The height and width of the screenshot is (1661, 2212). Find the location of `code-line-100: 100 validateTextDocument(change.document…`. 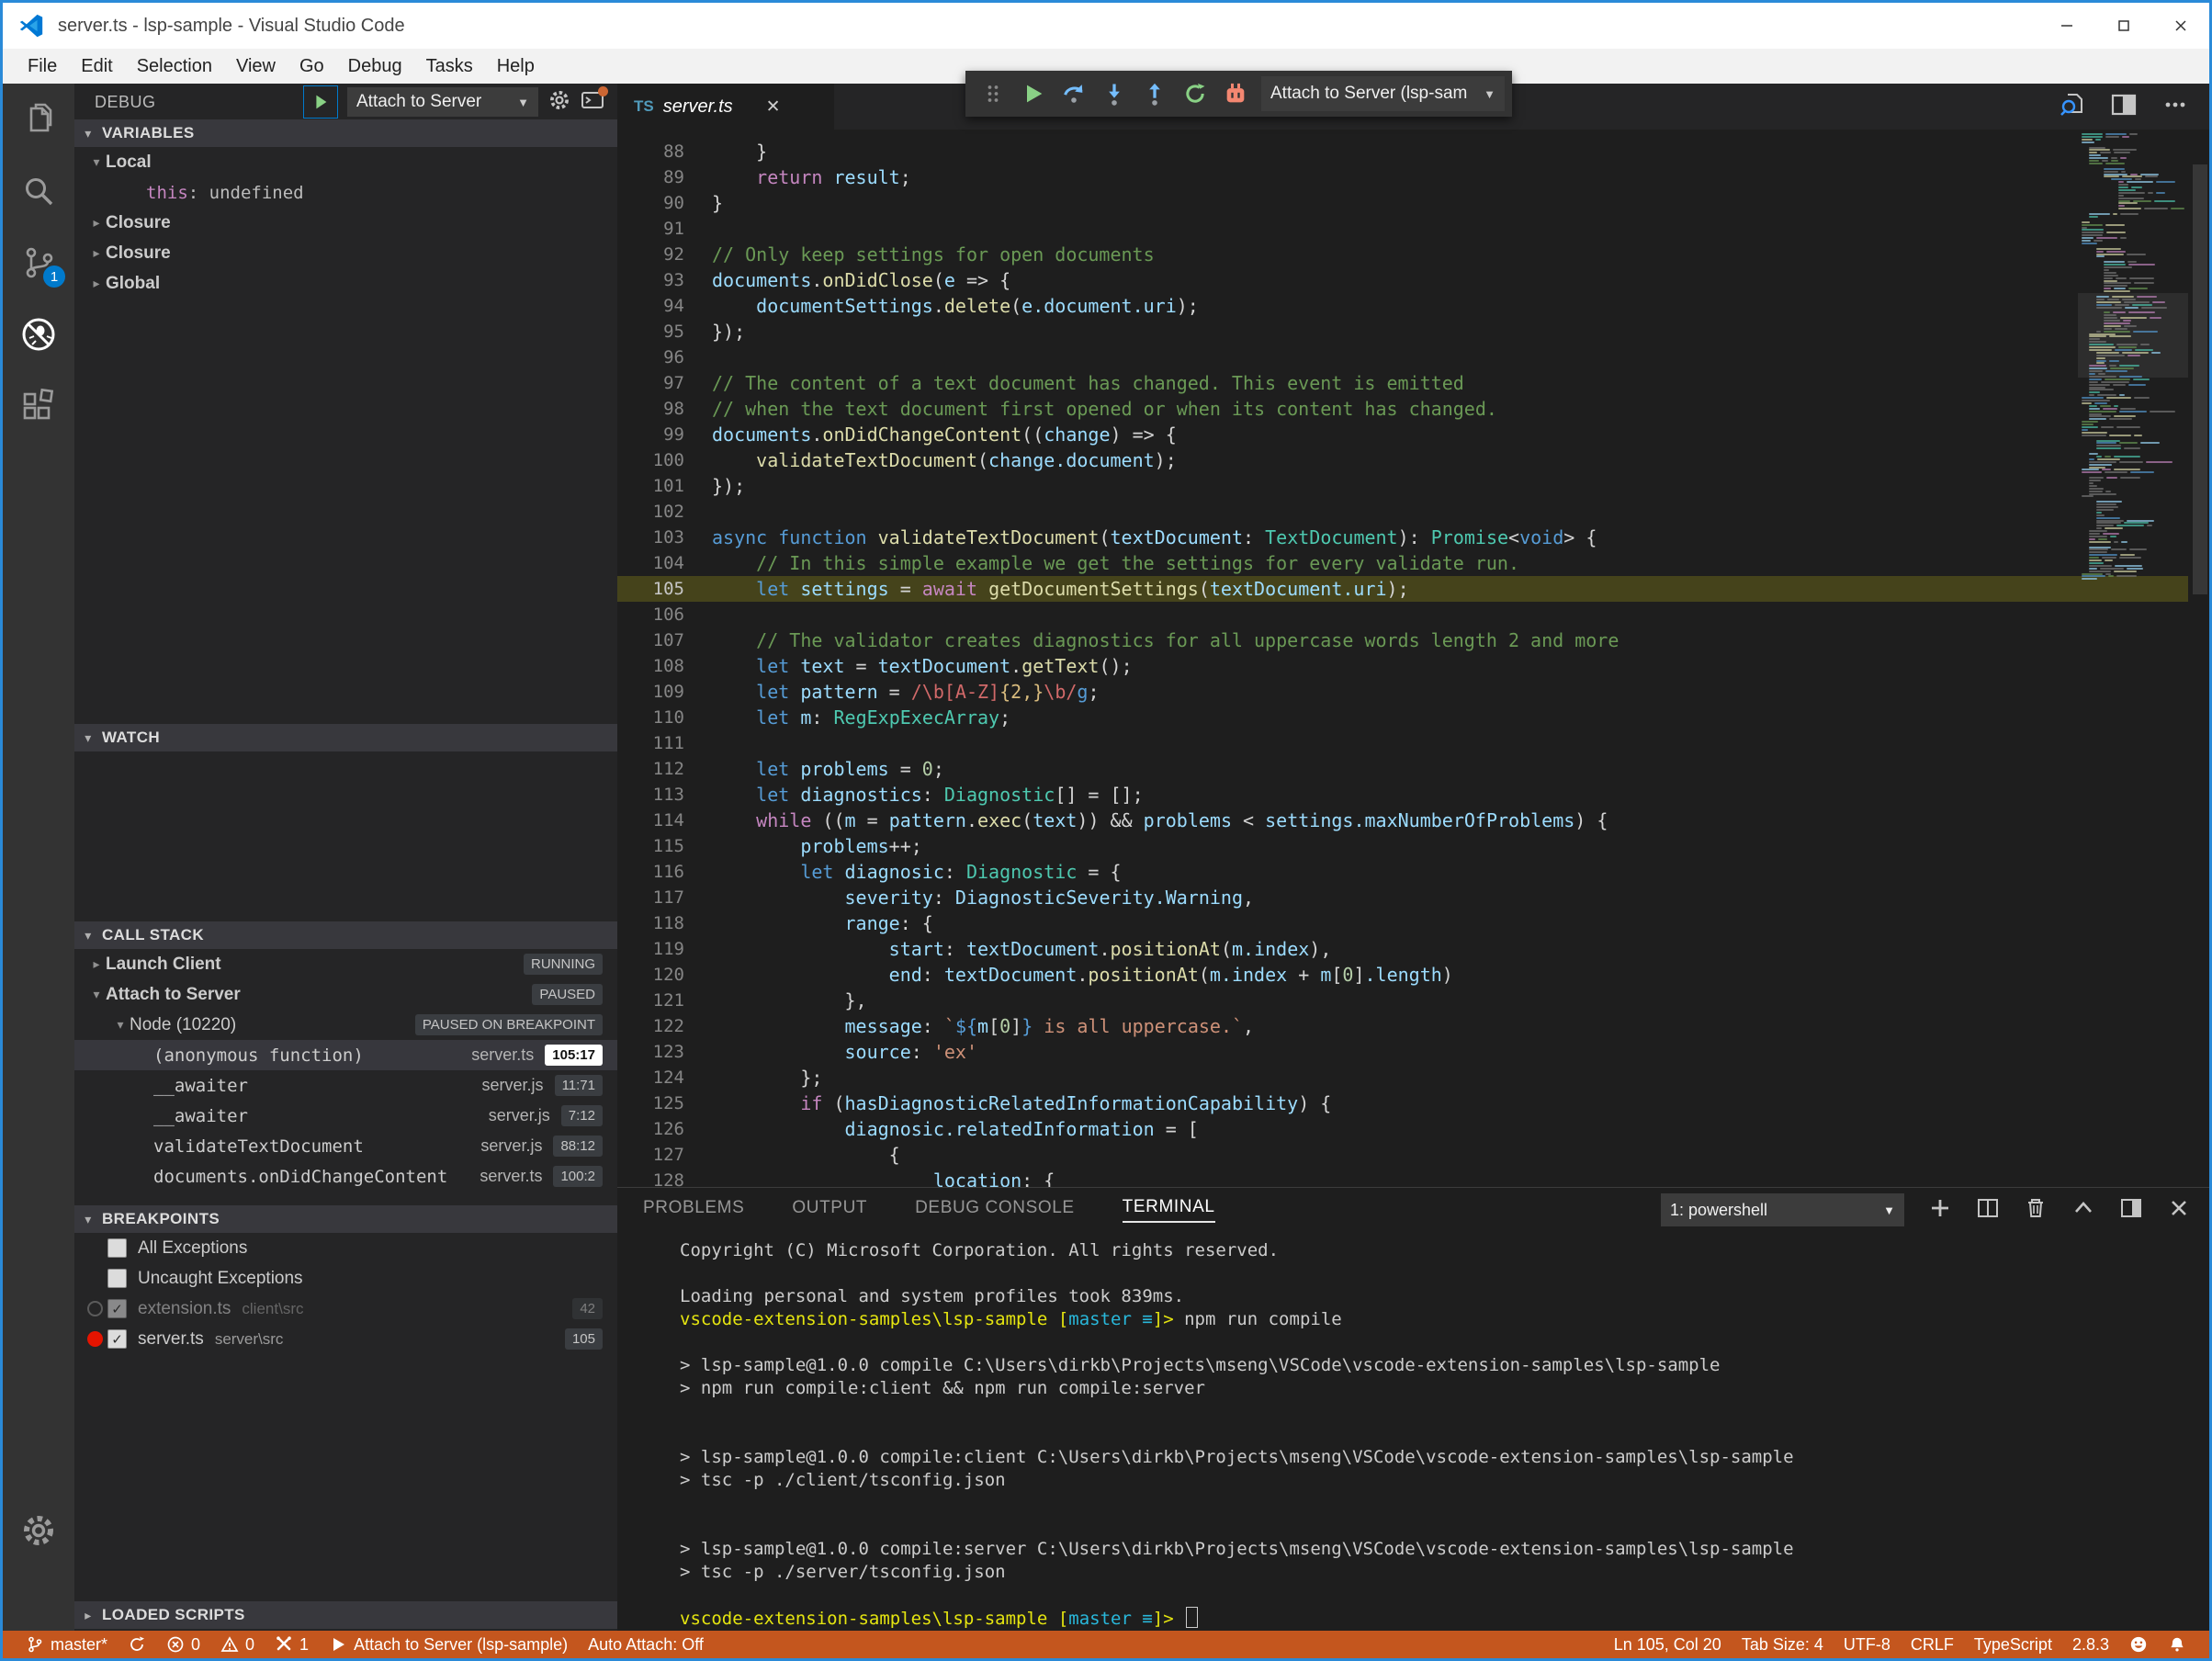

code-line-100: 100 validateTextDocument(change.document… is located at coordinates (1402, 460).